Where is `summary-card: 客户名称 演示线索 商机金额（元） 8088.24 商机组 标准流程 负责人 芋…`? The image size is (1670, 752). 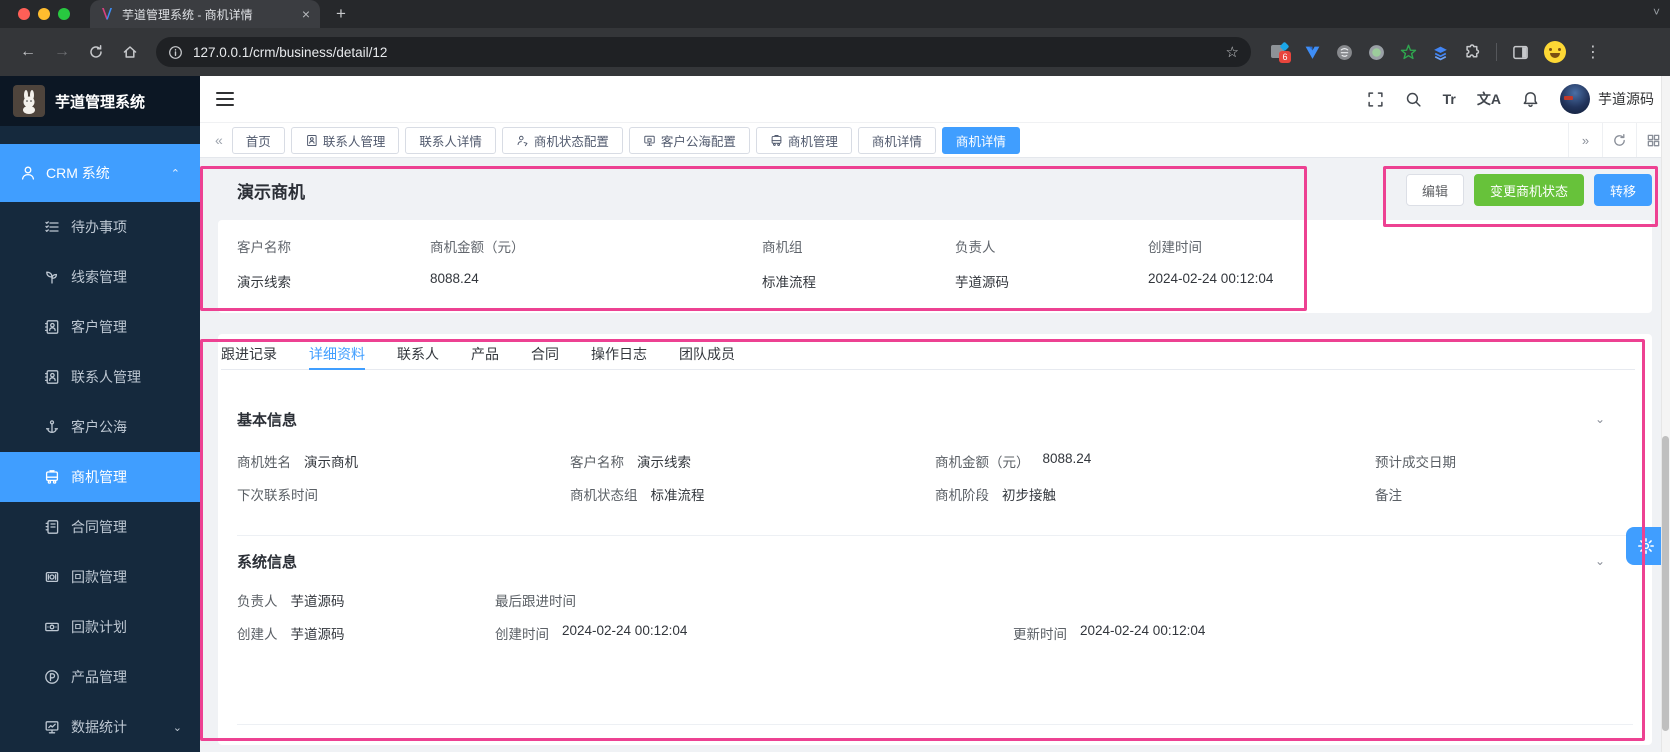 summary-card: 客户名称 演示线索 商机金额（元） 8088.24 商机组 标准流程 负责人 芋… is located at coordinates (935, 266).